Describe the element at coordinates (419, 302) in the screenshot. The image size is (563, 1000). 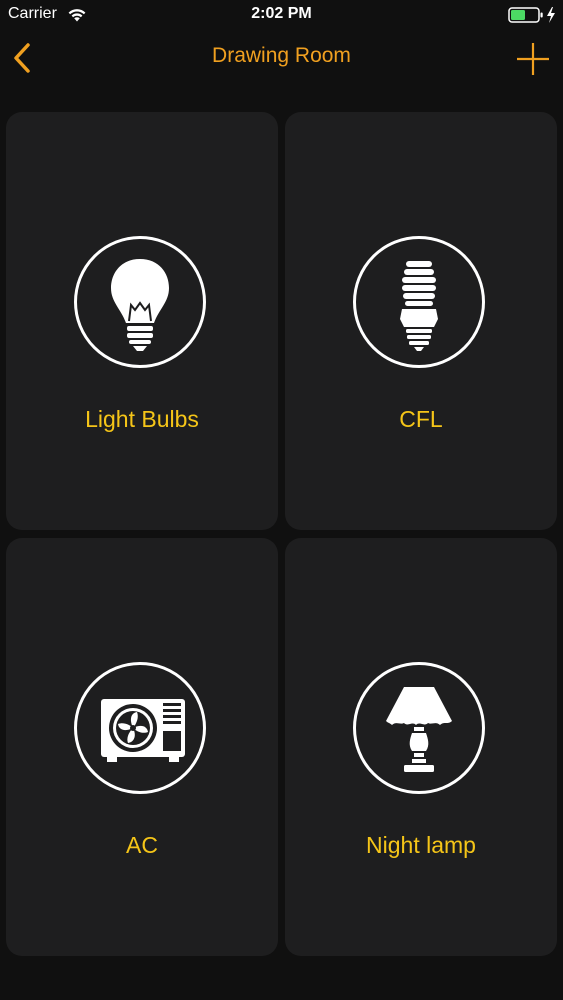
I see `cfl-bulb-icon` at that location.